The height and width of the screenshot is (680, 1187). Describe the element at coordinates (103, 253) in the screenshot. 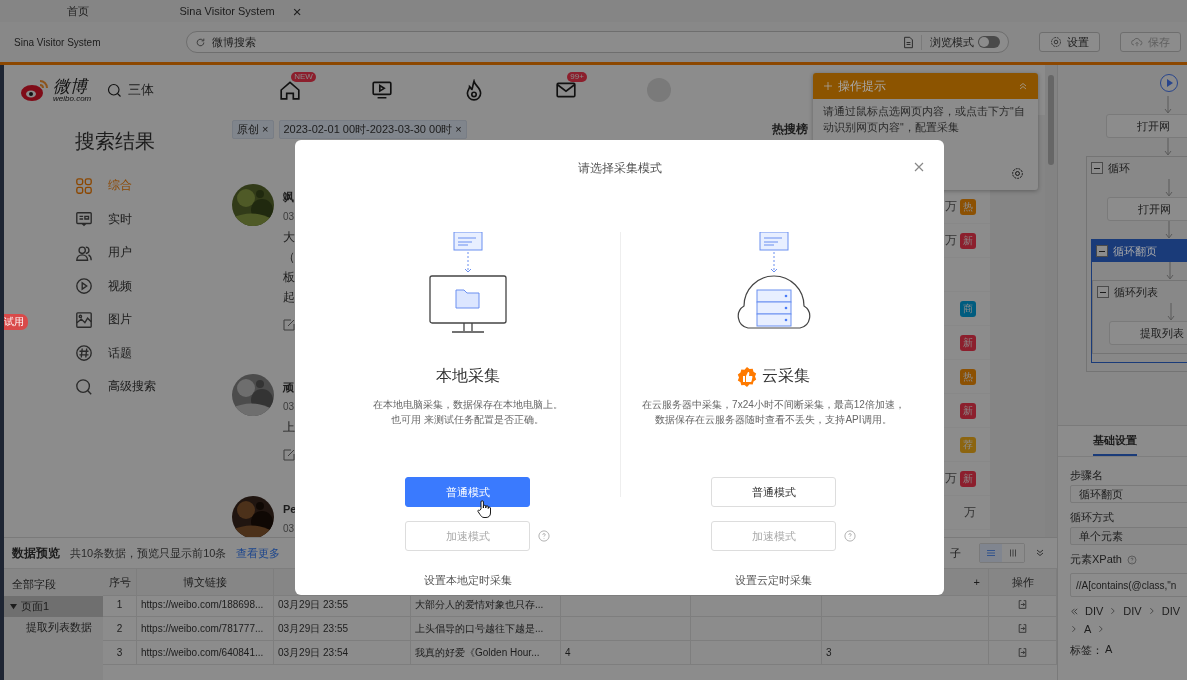

I see `category-item: 用户` at that location.